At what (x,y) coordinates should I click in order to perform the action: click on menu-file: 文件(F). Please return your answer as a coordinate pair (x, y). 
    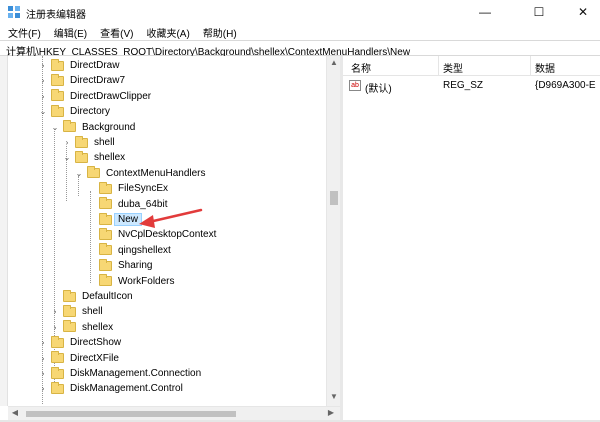
    Looking at the image, I should click on (23, 32).